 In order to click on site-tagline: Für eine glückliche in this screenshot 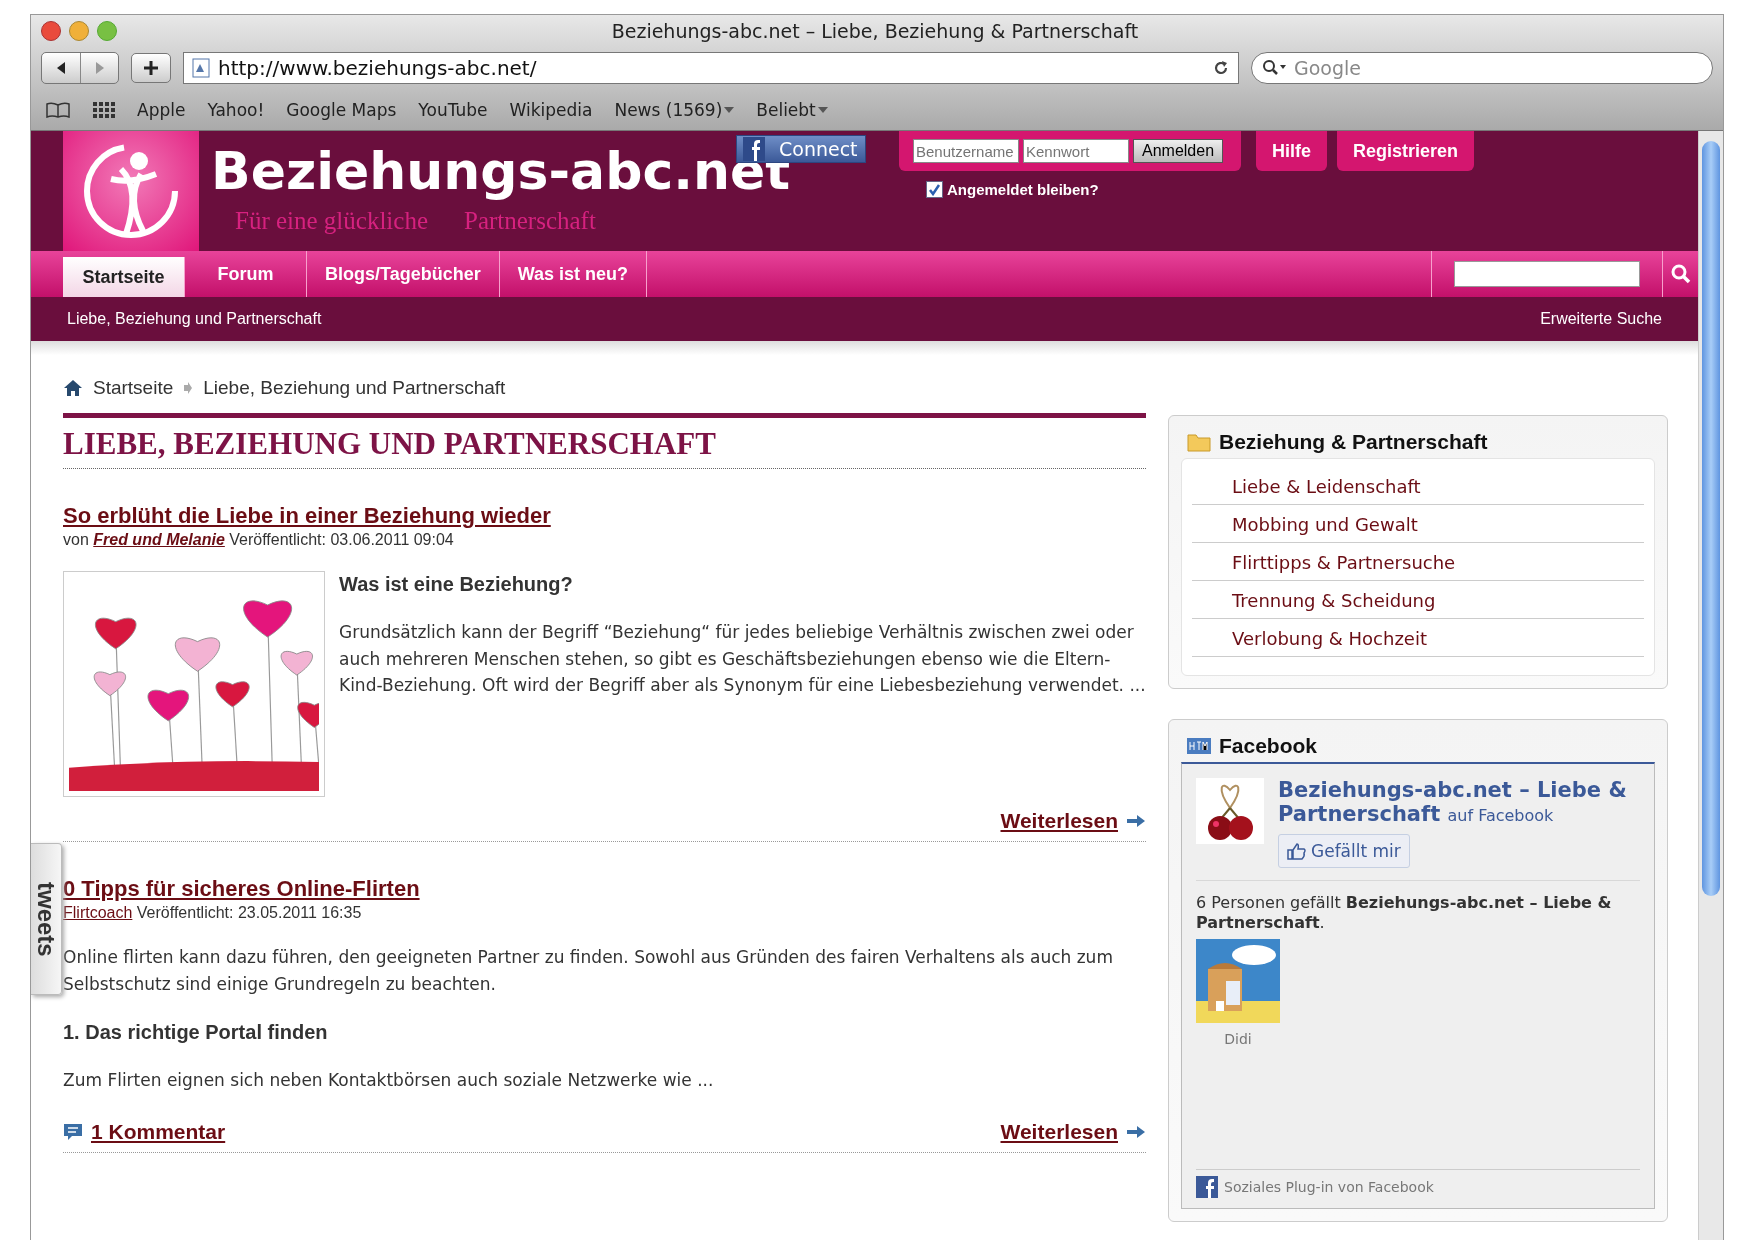, I will do `click(331, 221)`.